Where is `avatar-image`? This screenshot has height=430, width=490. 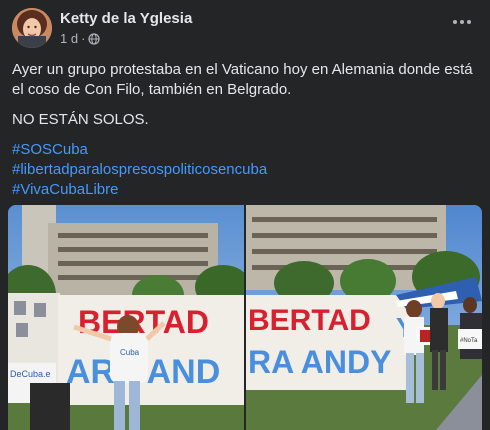
avatar-image is located at coordinates (32, 28).